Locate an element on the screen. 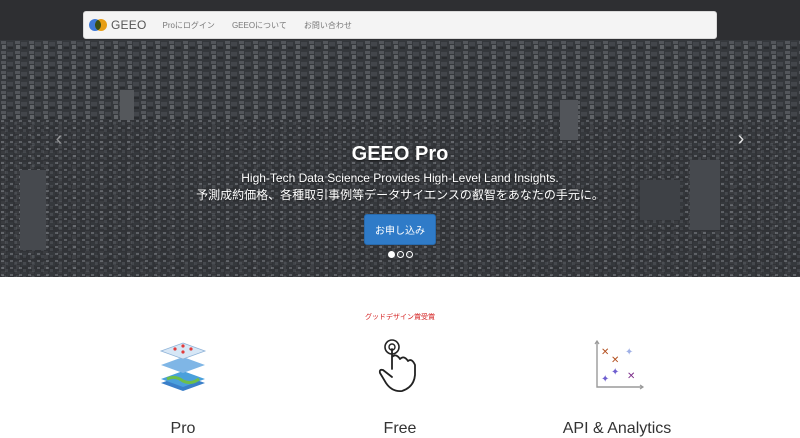  hand-tap-icon is located at coordinates (397, 365).